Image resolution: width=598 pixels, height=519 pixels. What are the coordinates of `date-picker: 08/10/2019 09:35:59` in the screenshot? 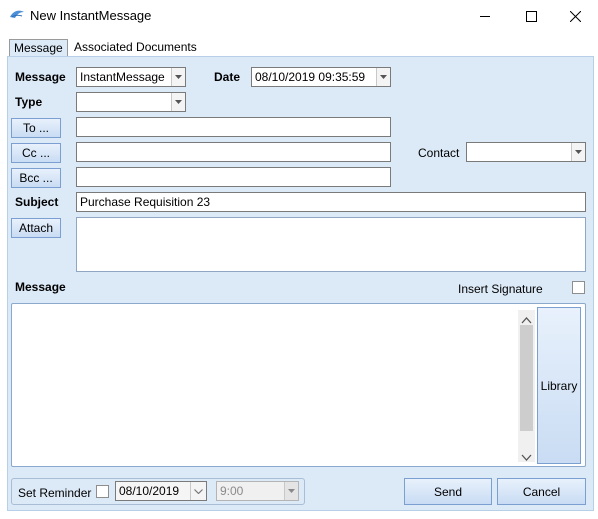 It's located at (321, 77).